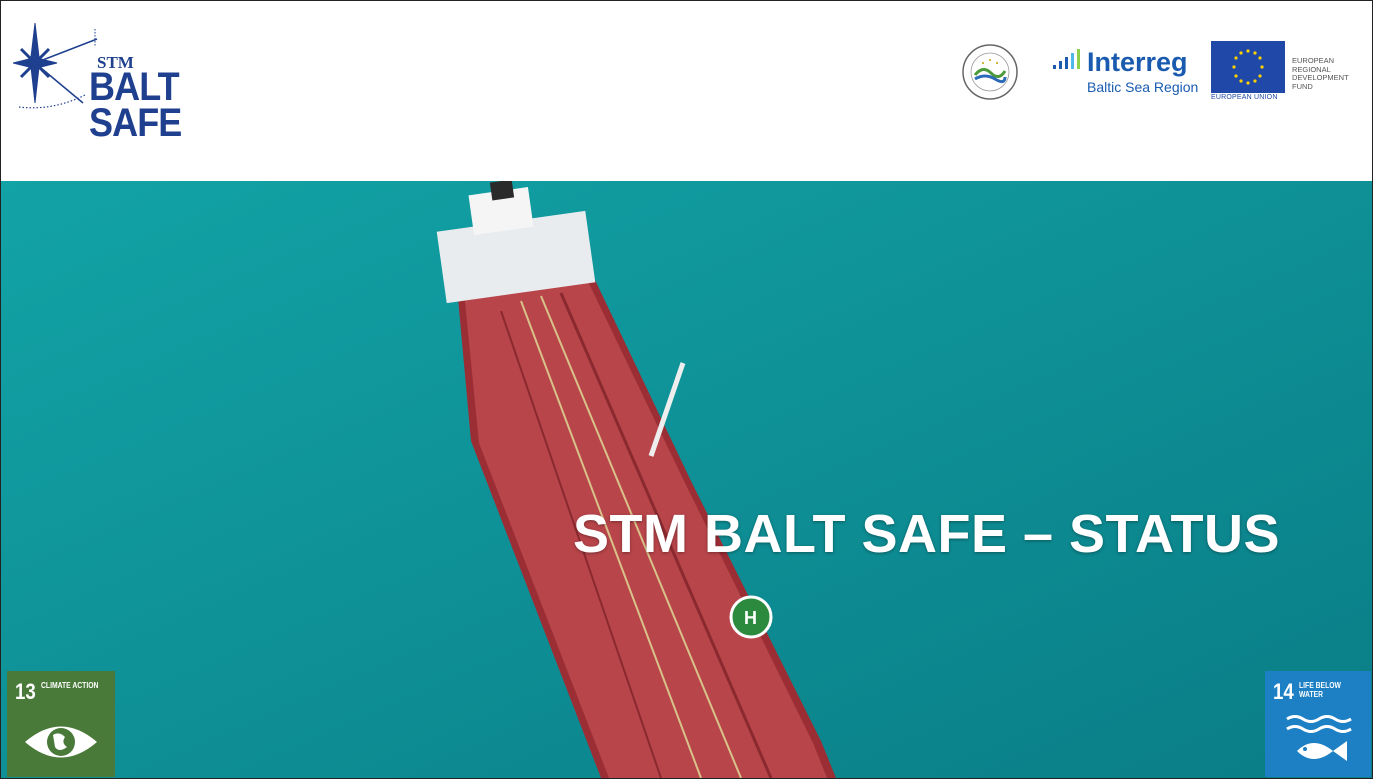 The width and height of the screenshot is (1373, 779). What do you see at coordinates (1320, 73) in the screenshot?
I see `erdf-text: EUROPEAN REGIONAL DEVELOPMENT FUND` at bounding box center [1320, 73].